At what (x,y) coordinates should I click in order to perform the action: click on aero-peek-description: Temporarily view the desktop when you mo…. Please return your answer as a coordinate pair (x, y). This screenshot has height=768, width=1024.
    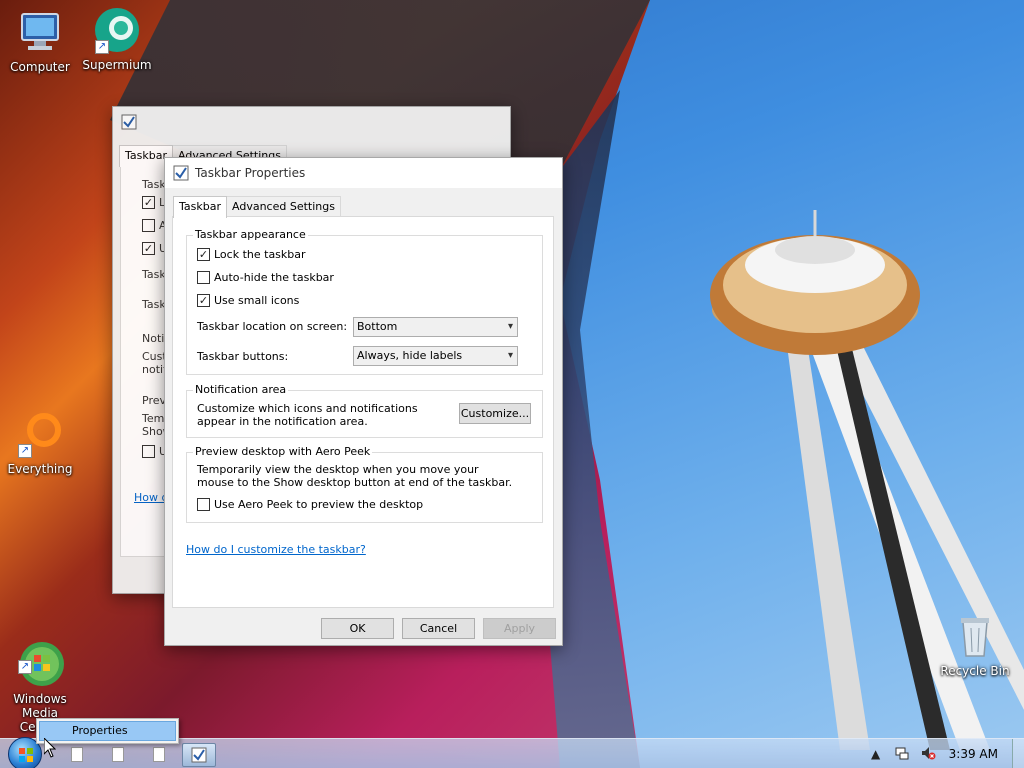
    Looking at the image, I should click on (355, 476).